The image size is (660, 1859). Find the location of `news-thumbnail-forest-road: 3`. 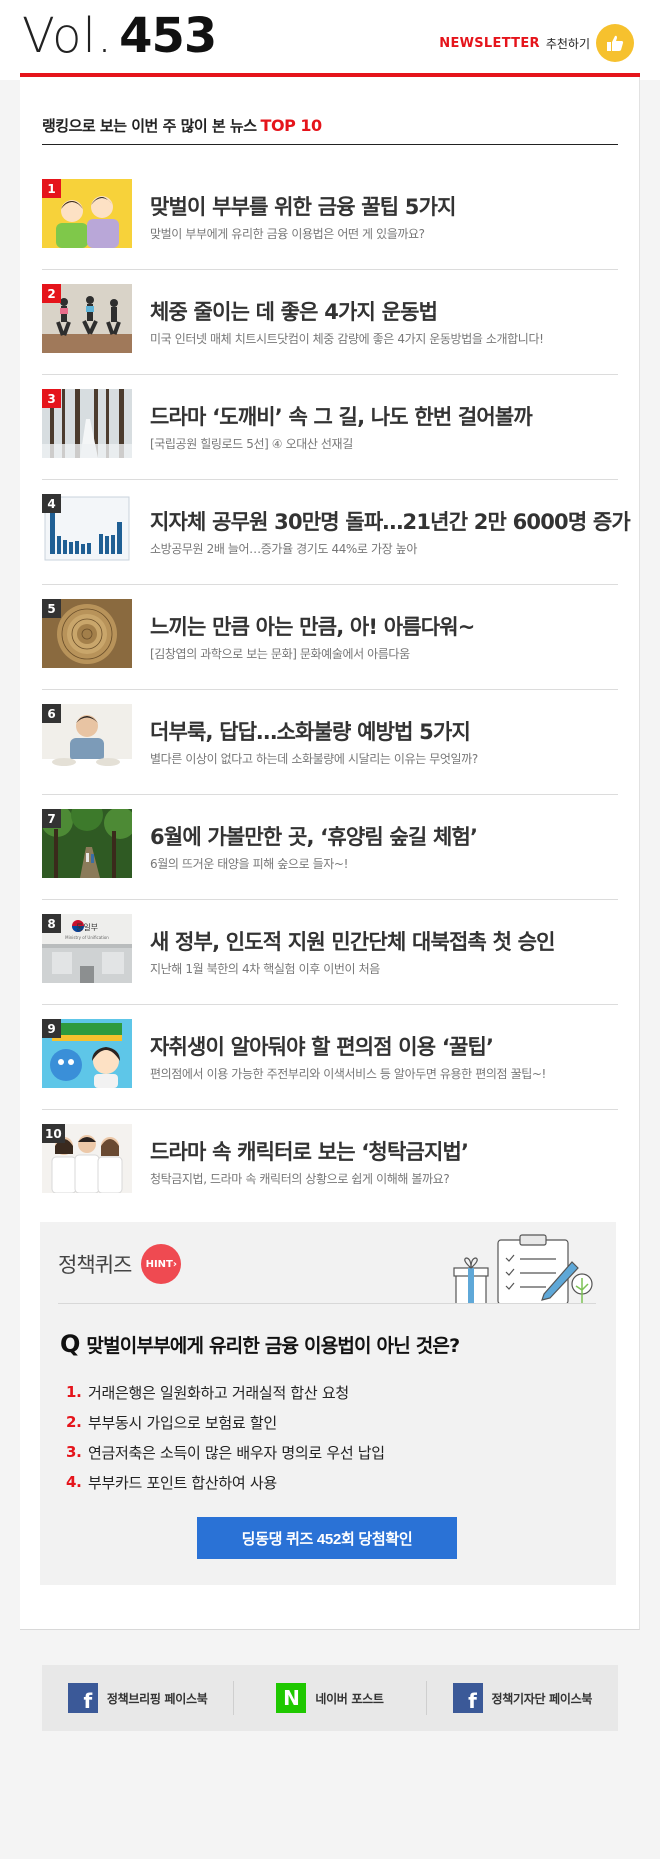

news-thumbnail-forest-road: 3 is located at coordinates (87, 423).